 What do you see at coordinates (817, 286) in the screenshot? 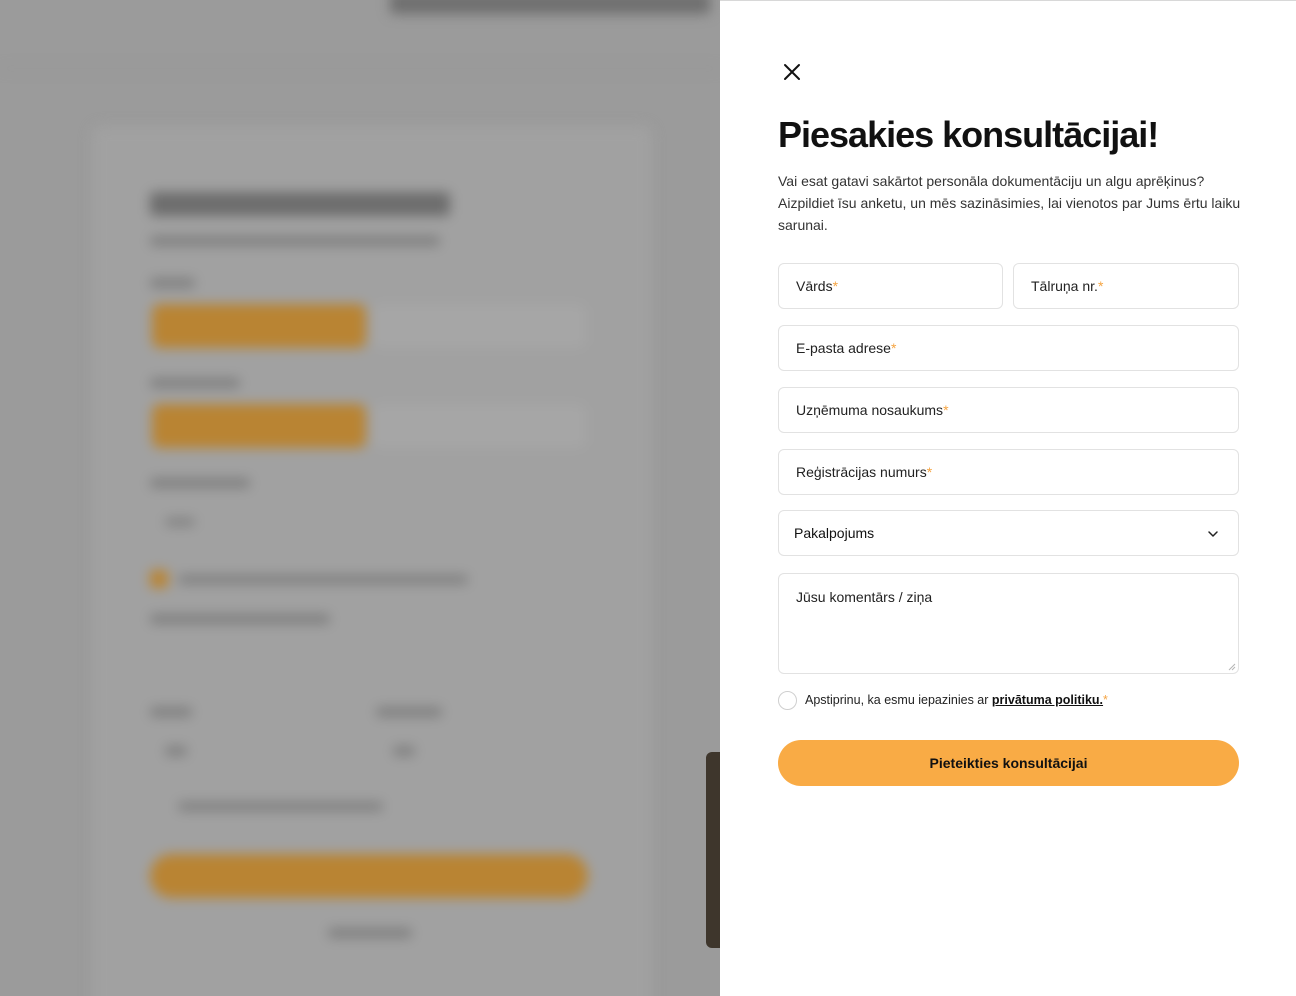
I see `name-label: Vārds*` at bounding box center [817, 286].